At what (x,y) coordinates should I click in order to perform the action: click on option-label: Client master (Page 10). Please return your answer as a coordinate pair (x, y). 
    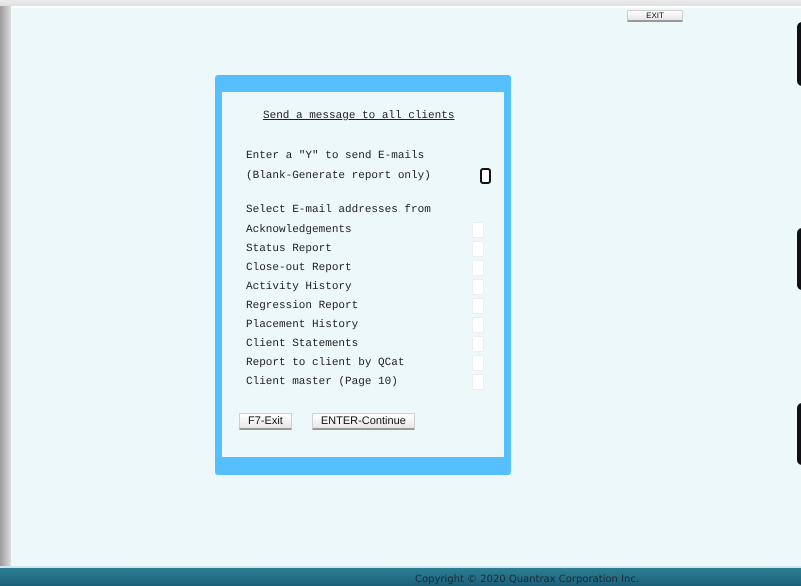
    Looking at the image, I should click on (322, 382).